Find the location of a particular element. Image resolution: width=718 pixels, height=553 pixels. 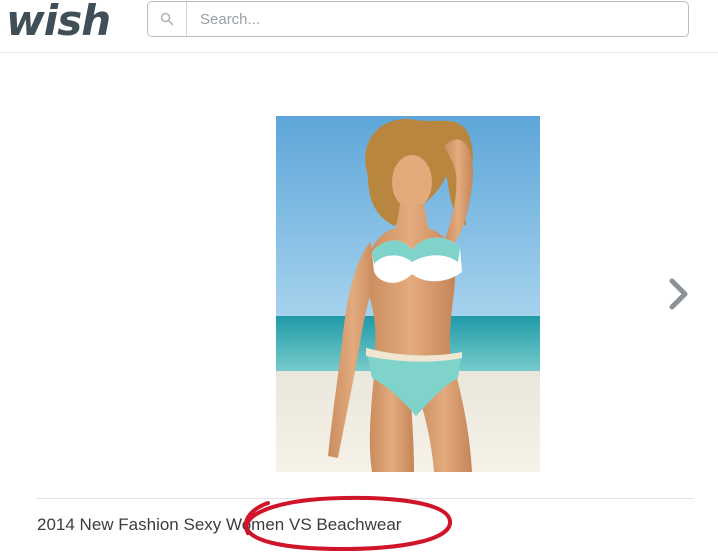

chevron-right-icon is located at coordinates (678, 294).